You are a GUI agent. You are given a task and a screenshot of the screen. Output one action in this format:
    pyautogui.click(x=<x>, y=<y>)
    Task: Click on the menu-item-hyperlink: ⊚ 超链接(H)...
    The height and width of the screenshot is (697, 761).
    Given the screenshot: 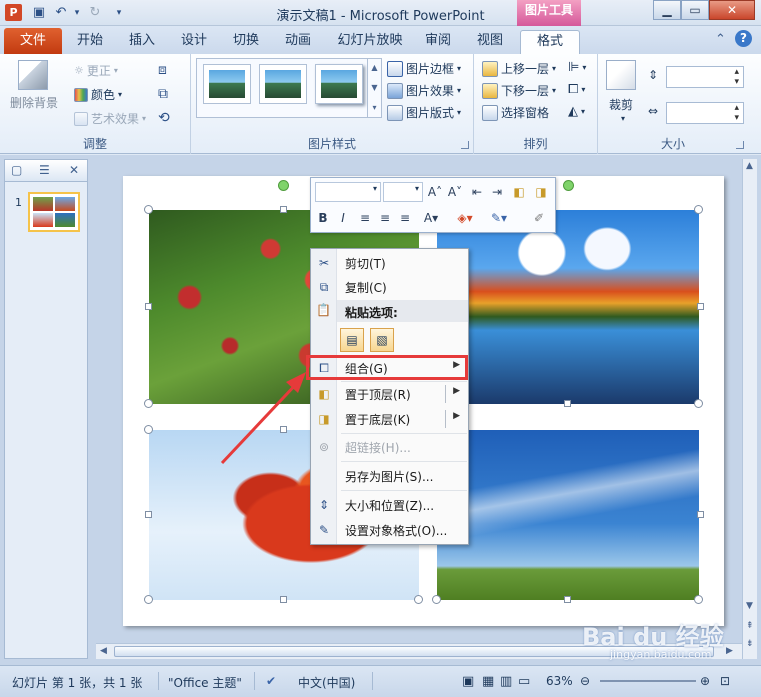 What is the action you would take?
    pyautogui.click(x=389, y=447)
    